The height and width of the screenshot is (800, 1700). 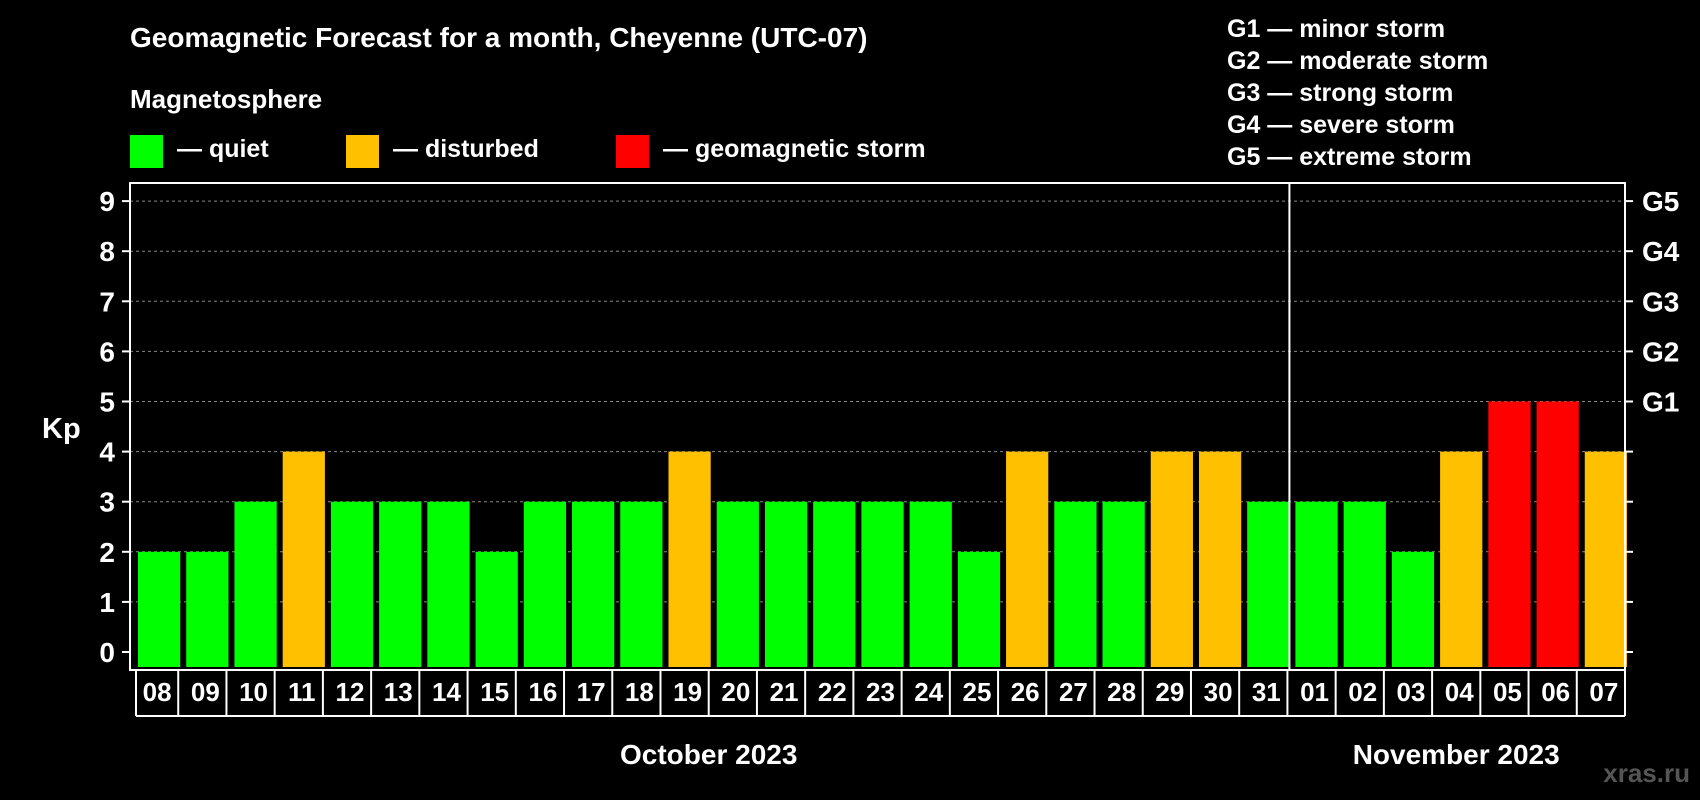 What do you see at coordinates (107, 201) in the screenshot?
I see `y-tick-label: 9` at bounding box center [107, 201].